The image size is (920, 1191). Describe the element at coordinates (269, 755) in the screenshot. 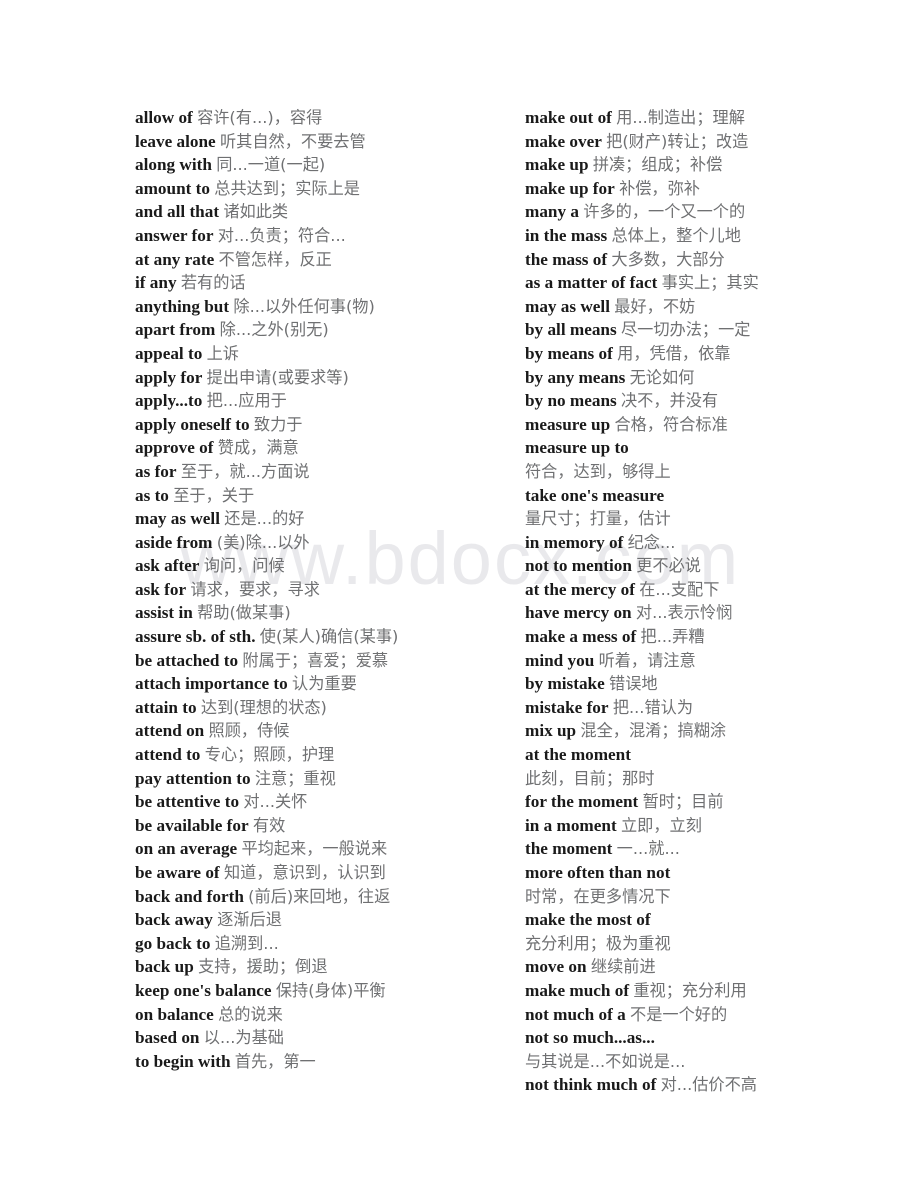

I see `entry-gloss: 专心；照顾，护理` at that location.